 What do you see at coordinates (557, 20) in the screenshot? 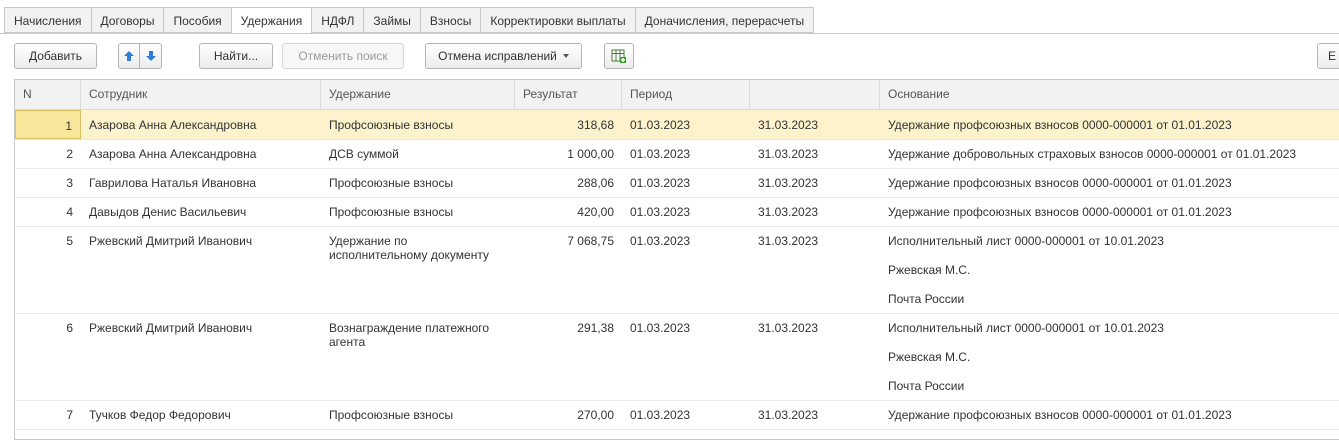
I see `tab-payment-corrections: Корректировки выплаты` at bounding box center [557, 20].